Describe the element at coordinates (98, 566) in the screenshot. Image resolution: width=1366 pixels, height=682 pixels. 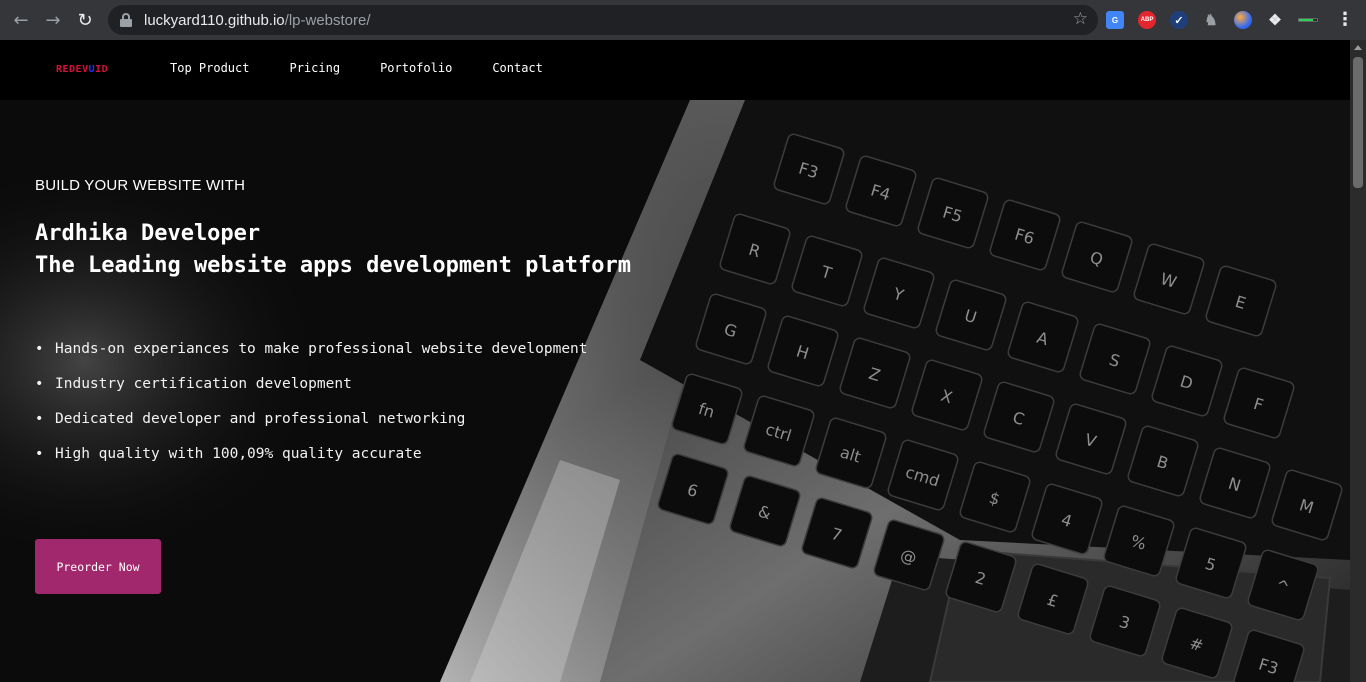
I see `preorder-now-button: Preorder Now` at that location.